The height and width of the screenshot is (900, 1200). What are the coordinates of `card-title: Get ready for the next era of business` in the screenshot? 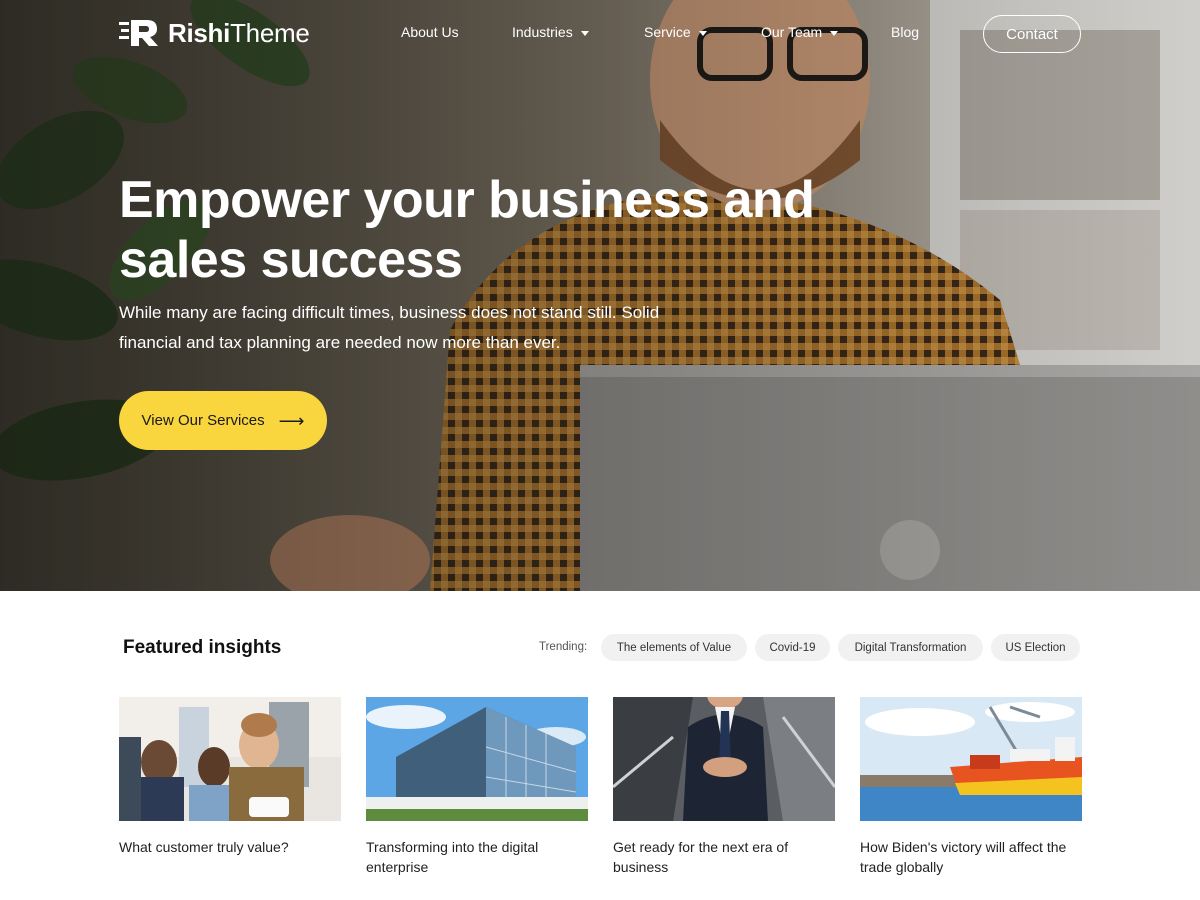 It's located at (701, 857).